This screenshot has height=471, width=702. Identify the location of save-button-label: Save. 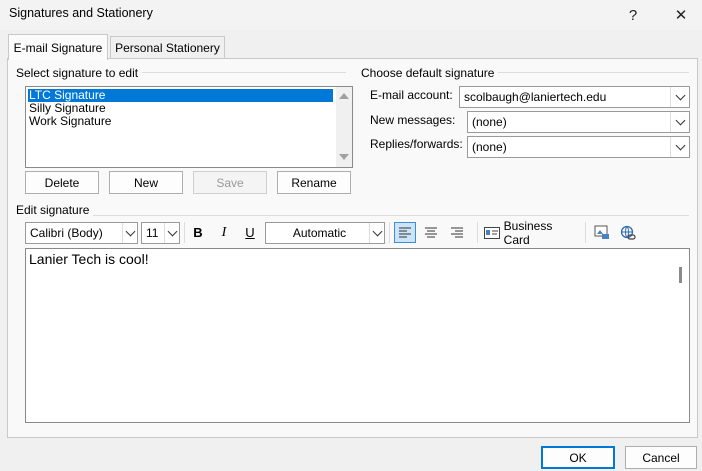
(230, 182).